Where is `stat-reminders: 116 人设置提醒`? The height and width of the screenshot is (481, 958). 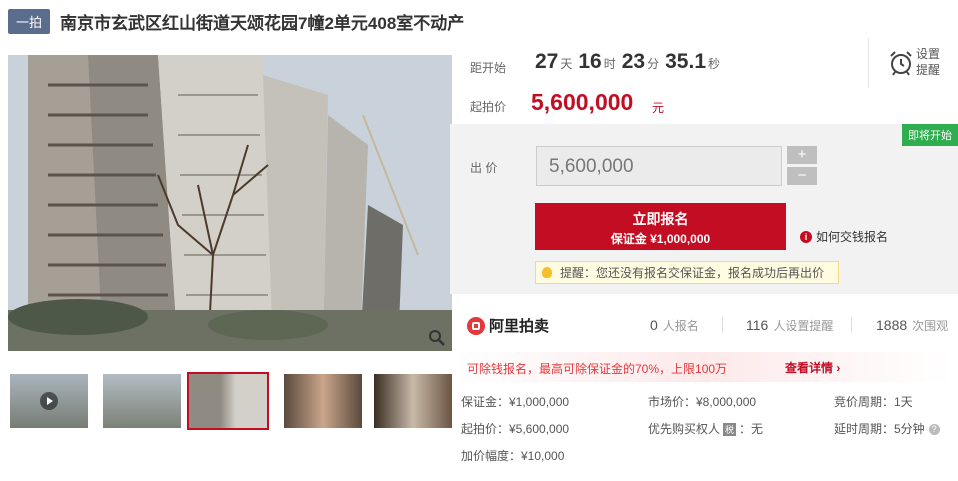 stat-reminders: 116 人设置提醒 is located at coordinates (789, 325).